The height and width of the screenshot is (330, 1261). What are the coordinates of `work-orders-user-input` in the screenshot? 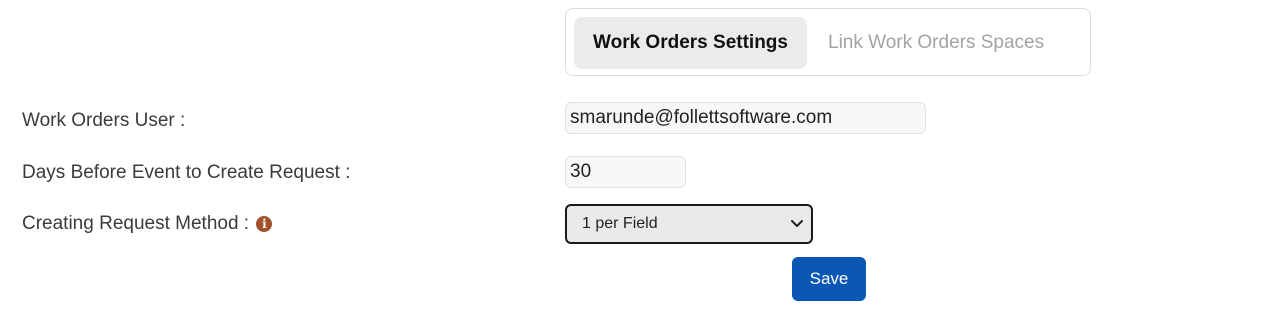 It's located at (745, 118).